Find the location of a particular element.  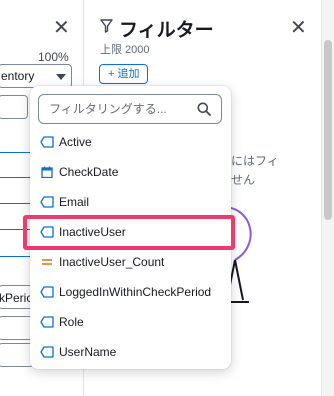

panel-title: フィルター is located at coordinates (166, 30).